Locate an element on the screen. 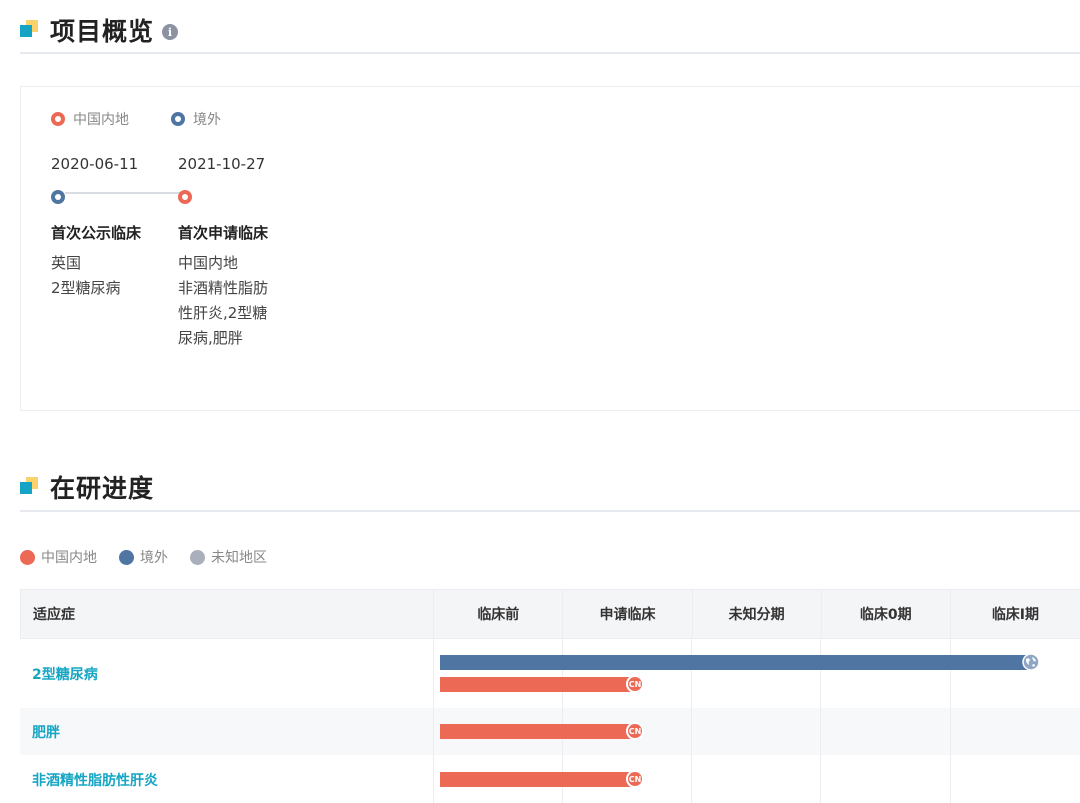  progress-header: 在研进度 is located at coordinates (87, 487).